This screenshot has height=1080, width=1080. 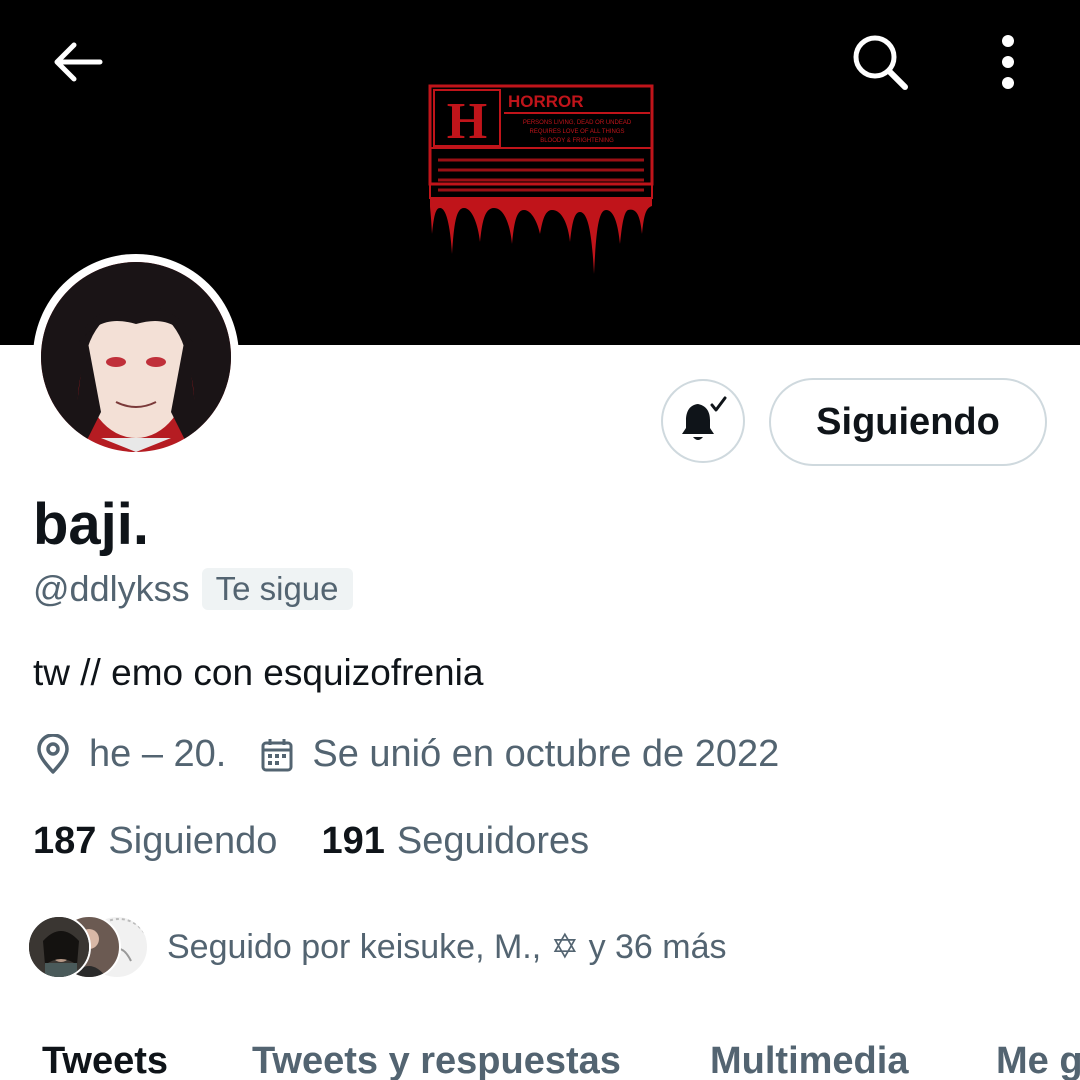 What do you see at coordinates (493, 841) in the screenshot?
I see `followers-label: Seguidores` at bounding box center [493, 841].